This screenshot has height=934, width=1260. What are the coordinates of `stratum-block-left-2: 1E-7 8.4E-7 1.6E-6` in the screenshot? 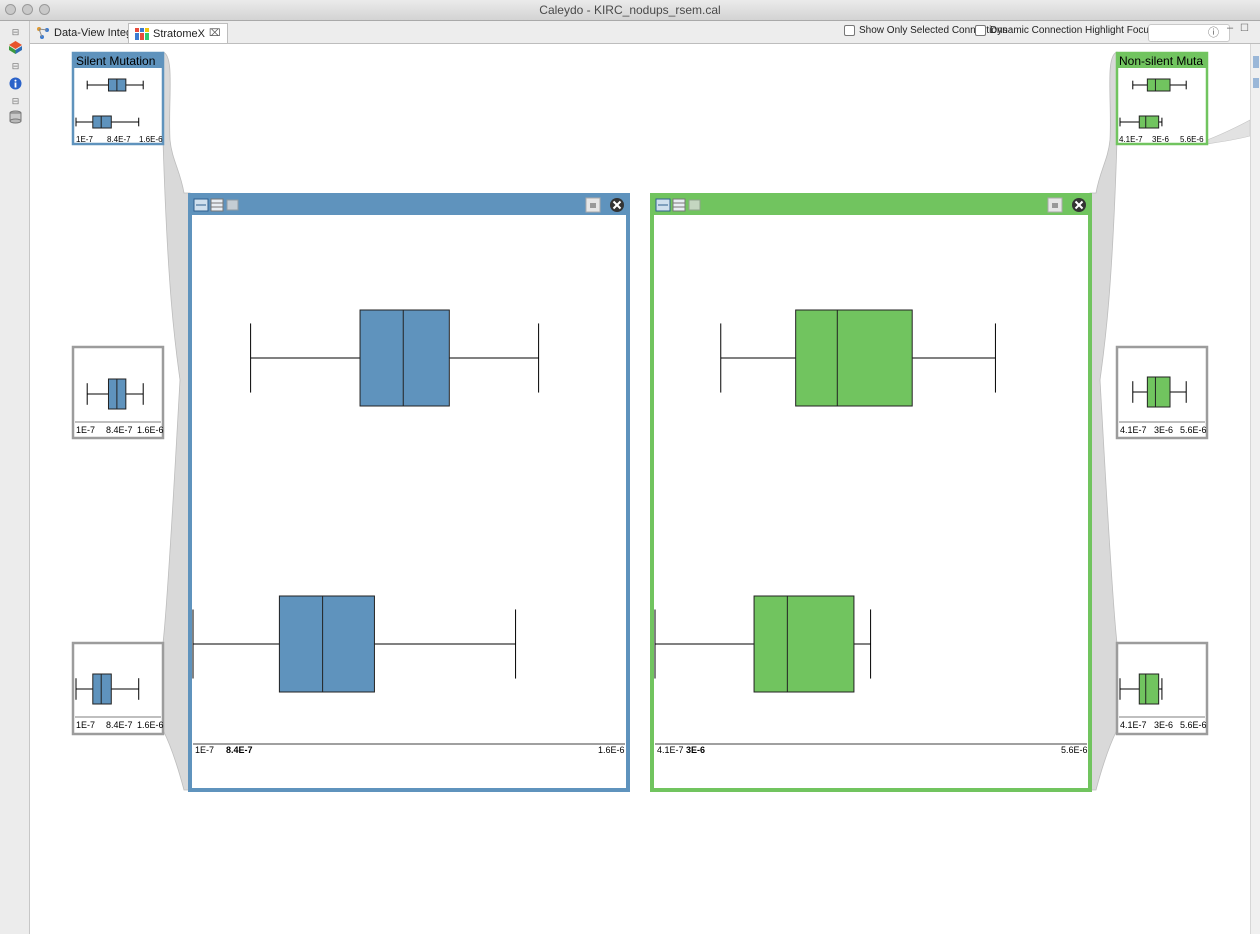 It's located at (118, 688).